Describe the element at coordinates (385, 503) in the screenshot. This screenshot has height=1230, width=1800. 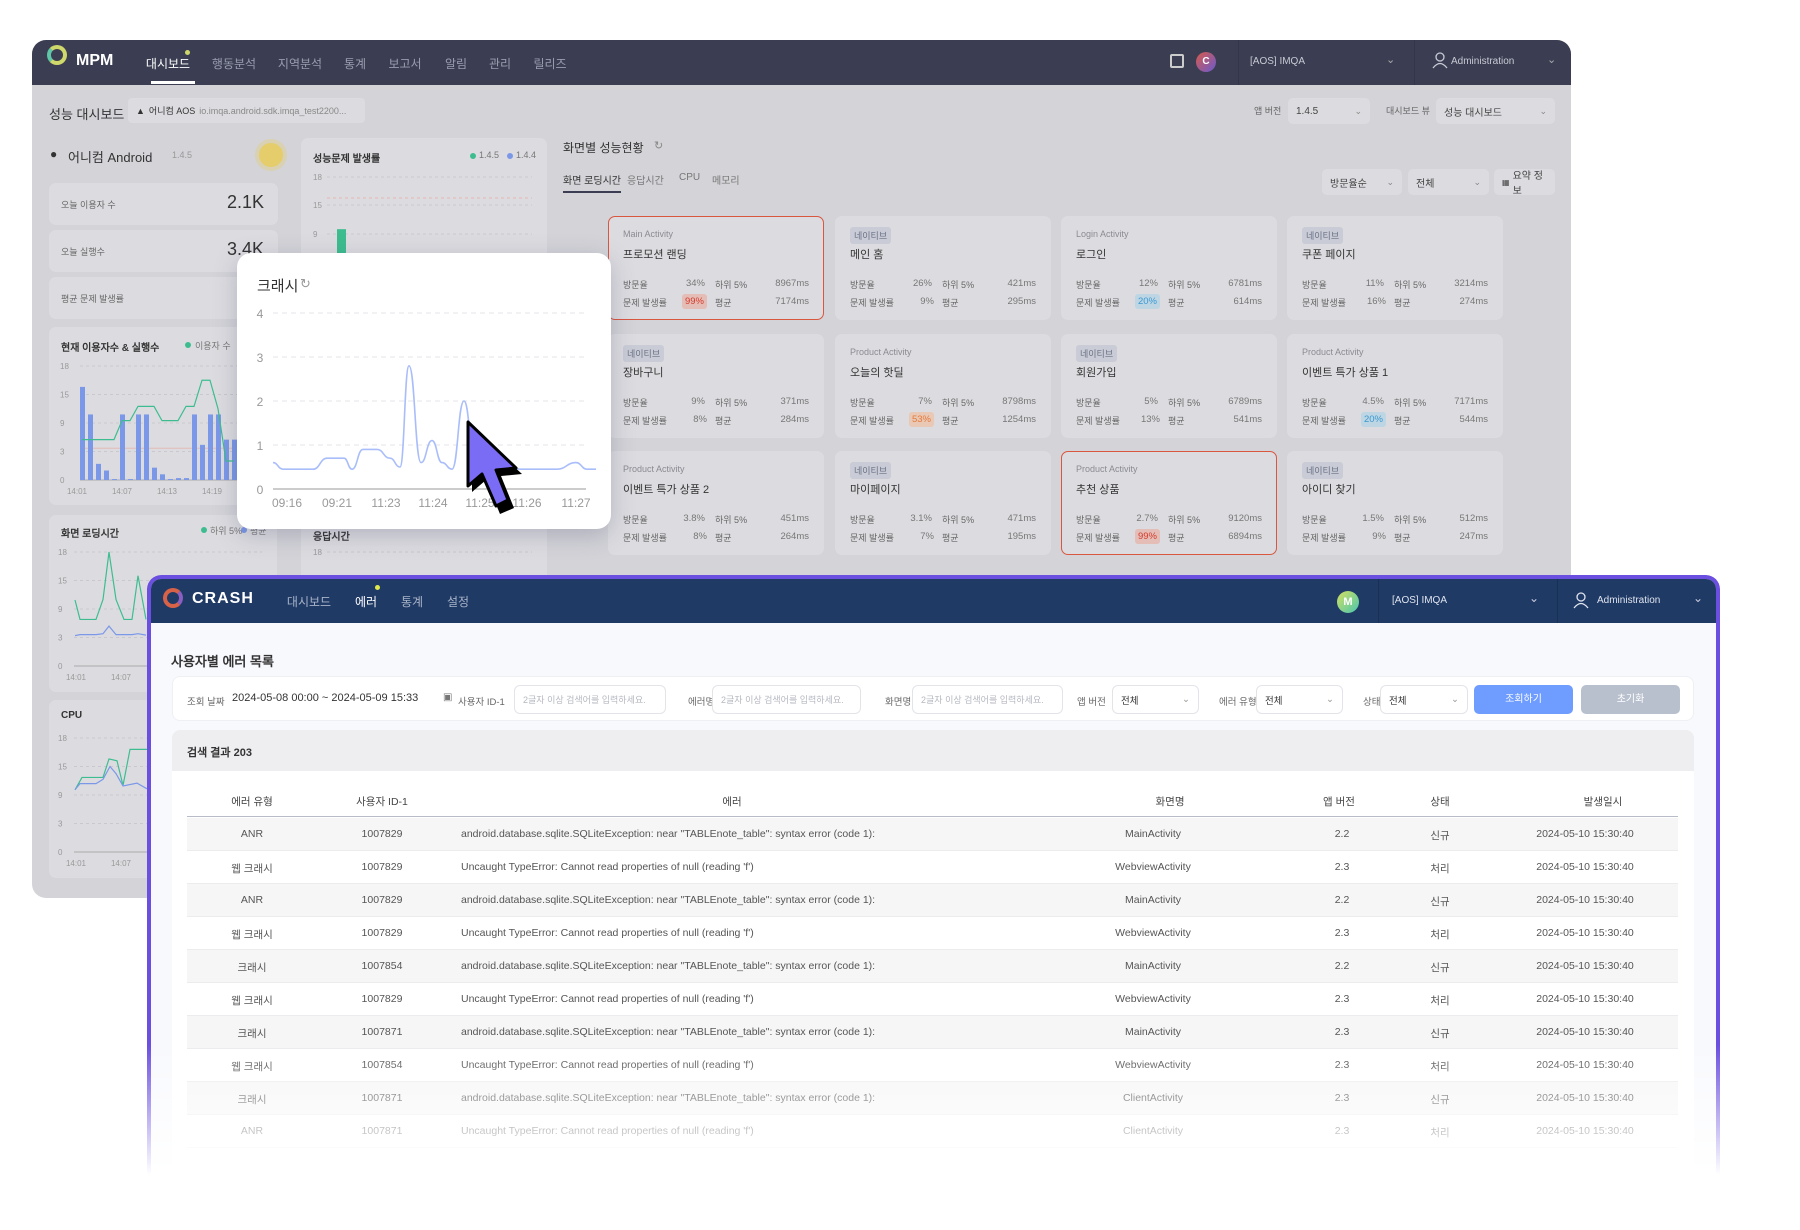
I see `x-tick-label: 11:23` at that location.